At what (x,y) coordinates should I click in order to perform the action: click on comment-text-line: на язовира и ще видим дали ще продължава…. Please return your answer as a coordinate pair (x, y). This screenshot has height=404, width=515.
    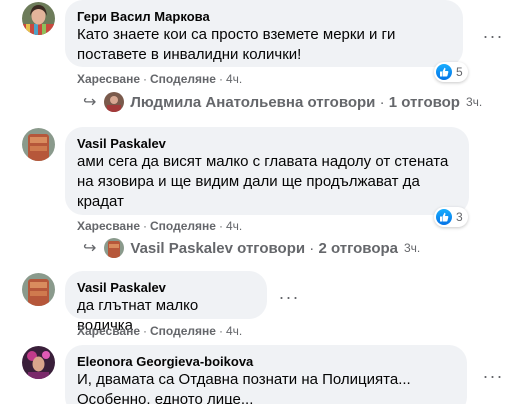
    Looking at the image, I should click on (248, 181).